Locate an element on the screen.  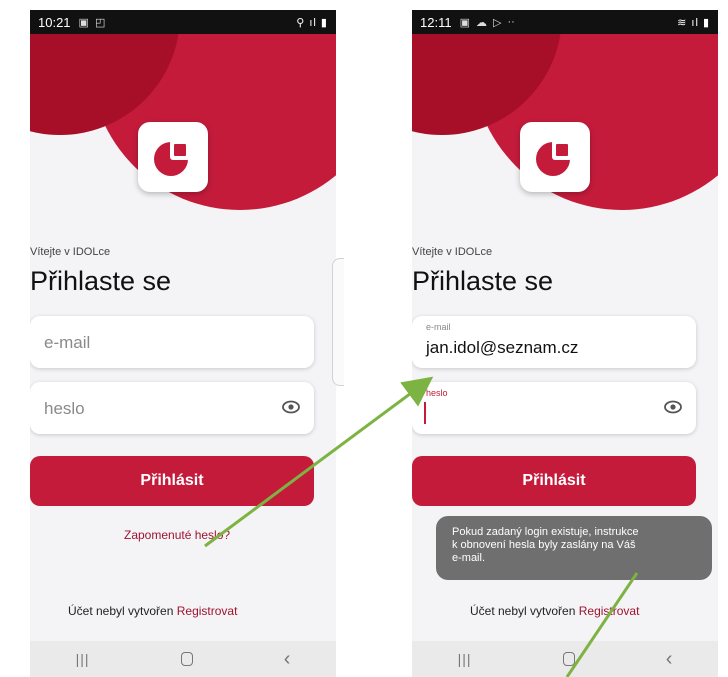
arrow-forgot-to-password is located at coordinates (319, 462).